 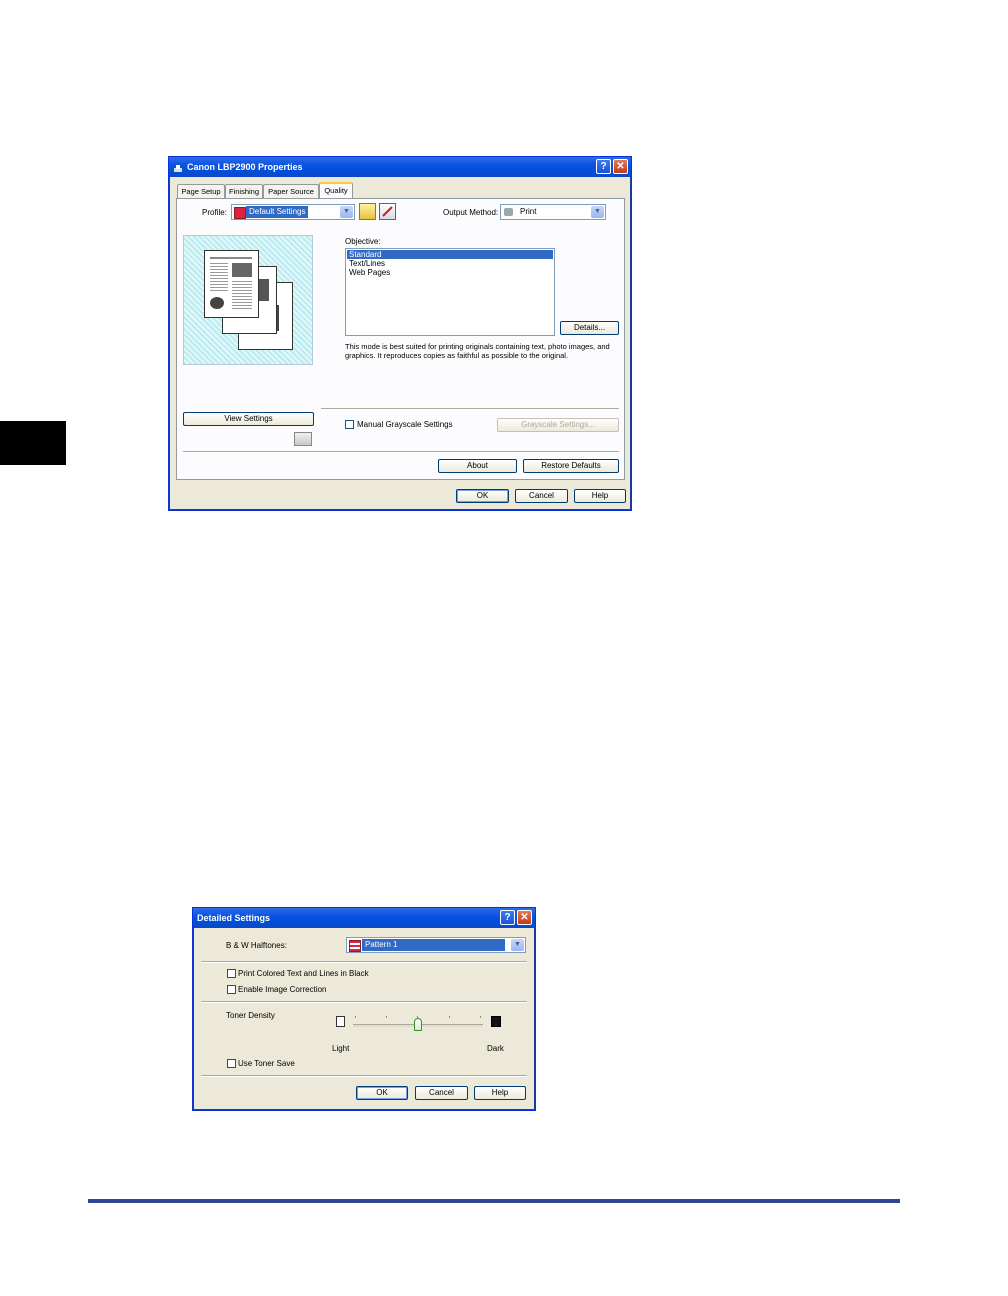 I want to click on tab-quality: Quality, so click(x=336, y=190).